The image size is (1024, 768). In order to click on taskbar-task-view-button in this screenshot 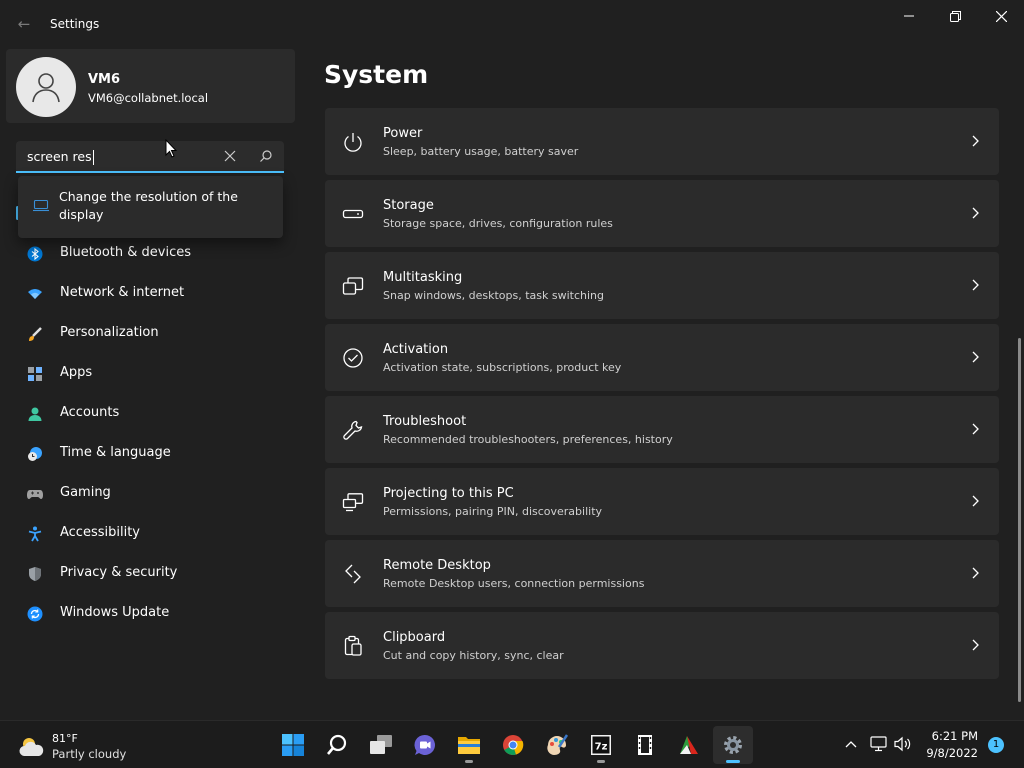, I will do `click(381, 745)`.